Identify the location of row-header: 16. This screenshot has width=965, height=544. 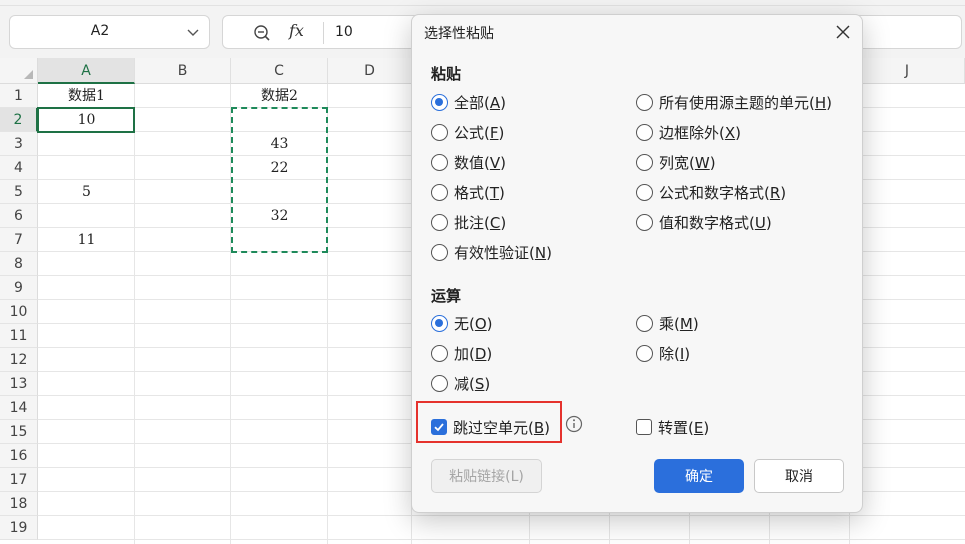
(19, 456).